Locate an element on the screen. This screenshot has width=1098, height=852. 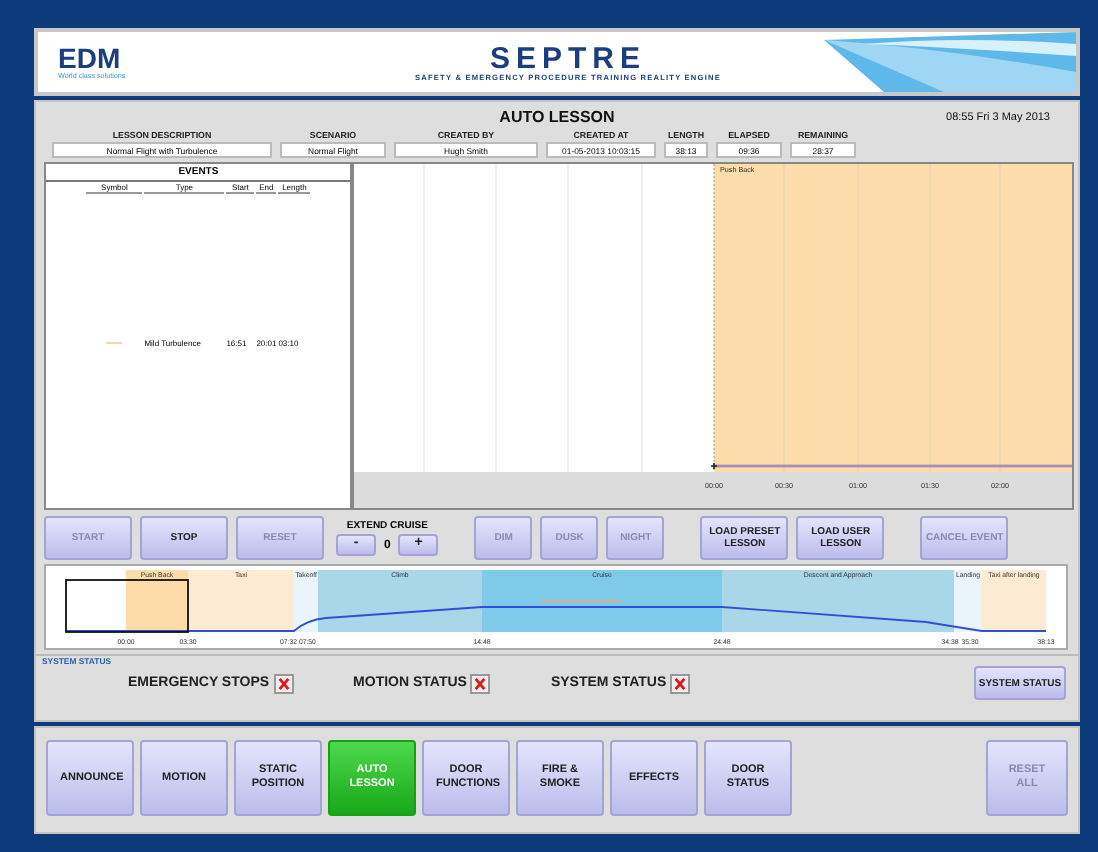
page-title: AUTO LESSON is located at coordinates (557, 117).